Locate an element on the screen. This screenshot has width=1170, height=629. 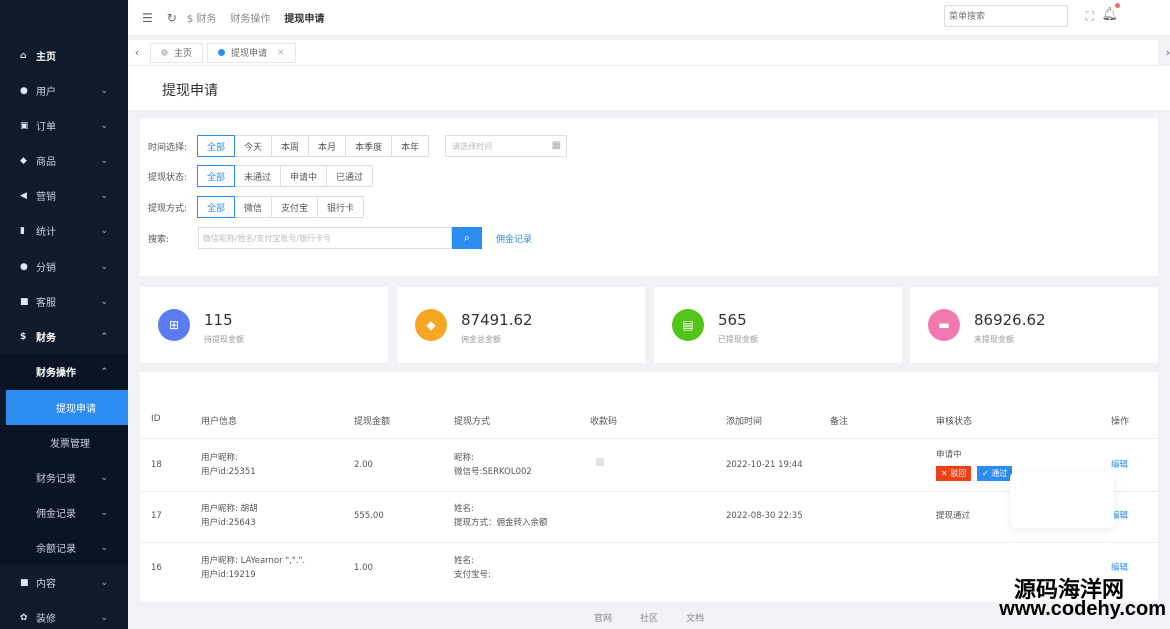
method-opt-bank: 银行卡 is located at coordinates (341, 207).